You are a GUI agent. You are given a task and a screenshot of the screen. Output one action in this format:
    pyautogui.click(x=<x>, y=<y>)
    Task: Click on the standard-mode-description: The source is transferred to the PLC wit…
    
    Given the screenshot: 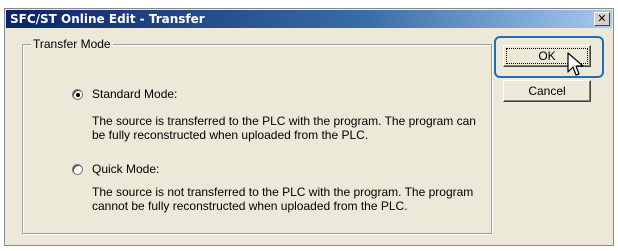 What is the action you would take?
    pyautogui.click(x=284, y=128)
    